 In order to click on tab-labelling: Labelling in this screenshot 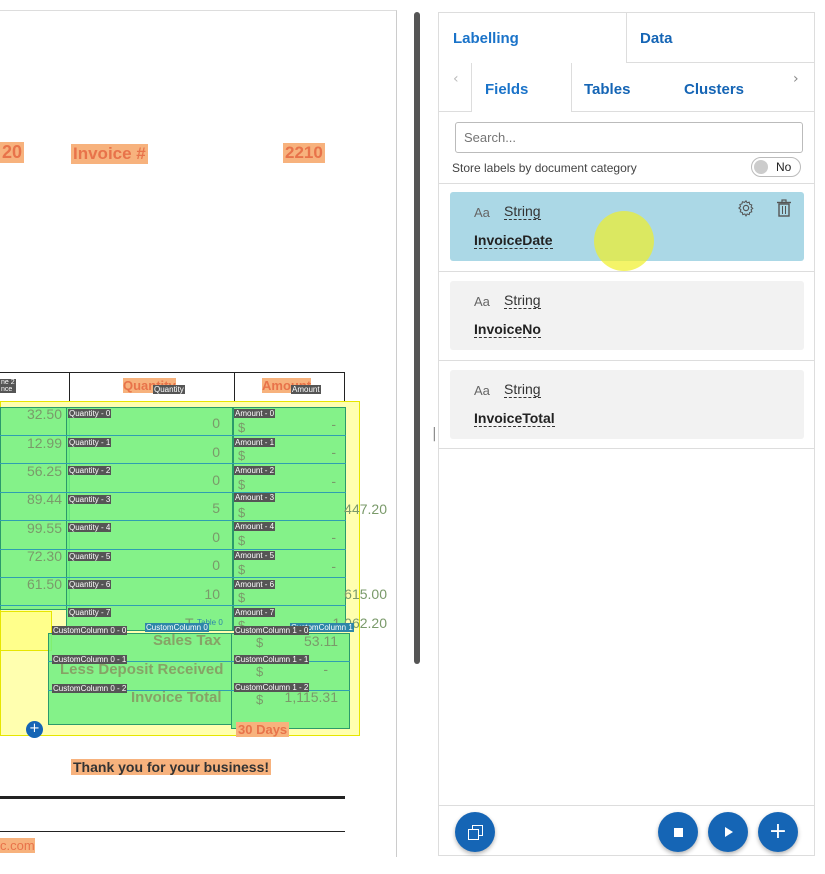, I will do `click(533, 37)`.